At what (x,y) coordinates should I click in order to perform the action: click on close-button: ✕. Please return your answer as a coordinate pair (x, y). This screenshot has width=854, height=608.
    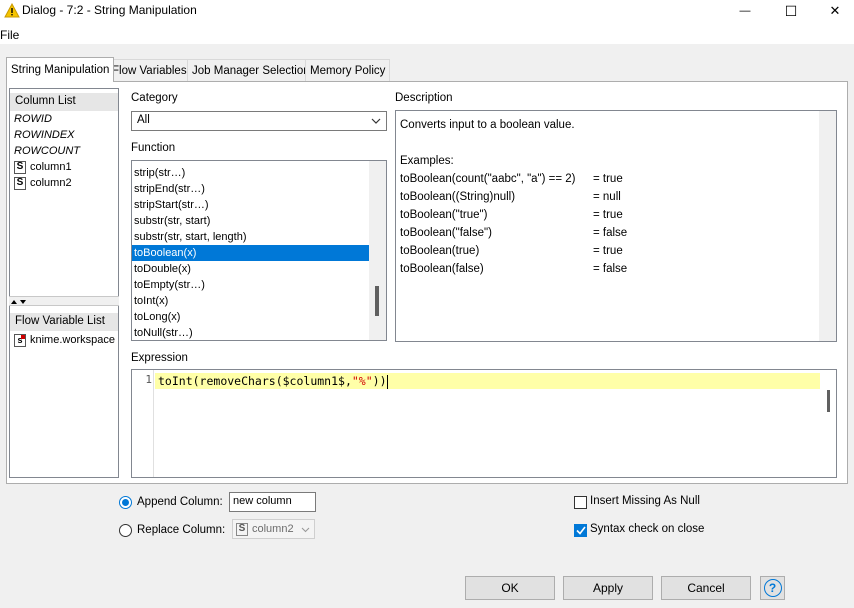
    Looking at the image, I should click on (833, 11).